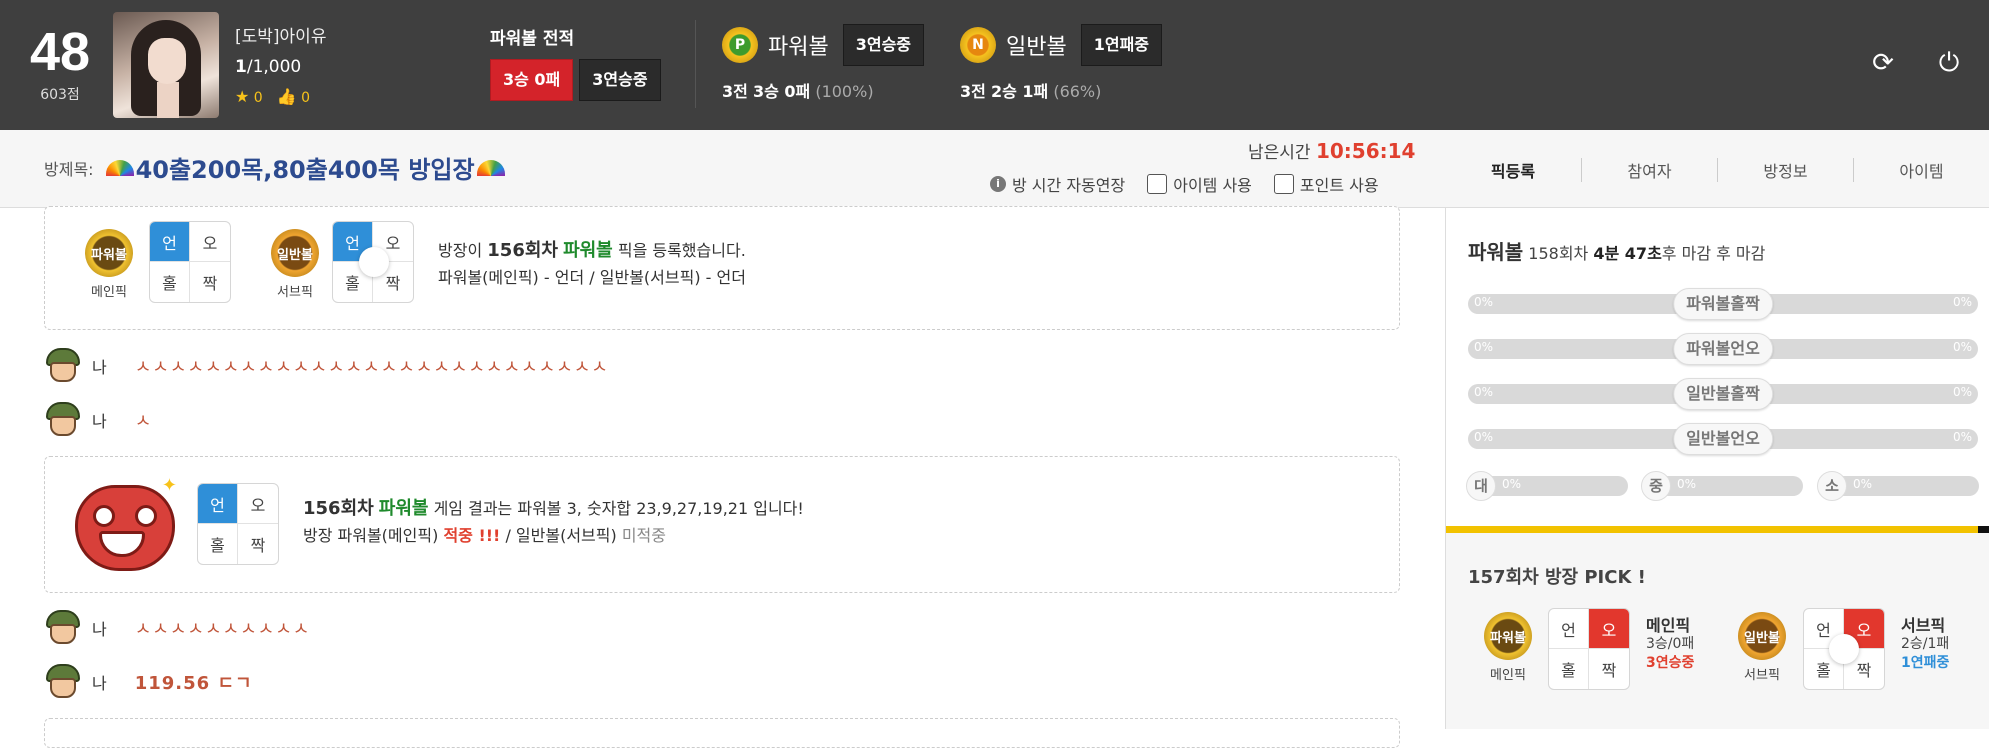  What do you see at coordinates (1921, 170) in the screenshot?
I see `tab-items: 아이템` at bounding box center [1921, 170].